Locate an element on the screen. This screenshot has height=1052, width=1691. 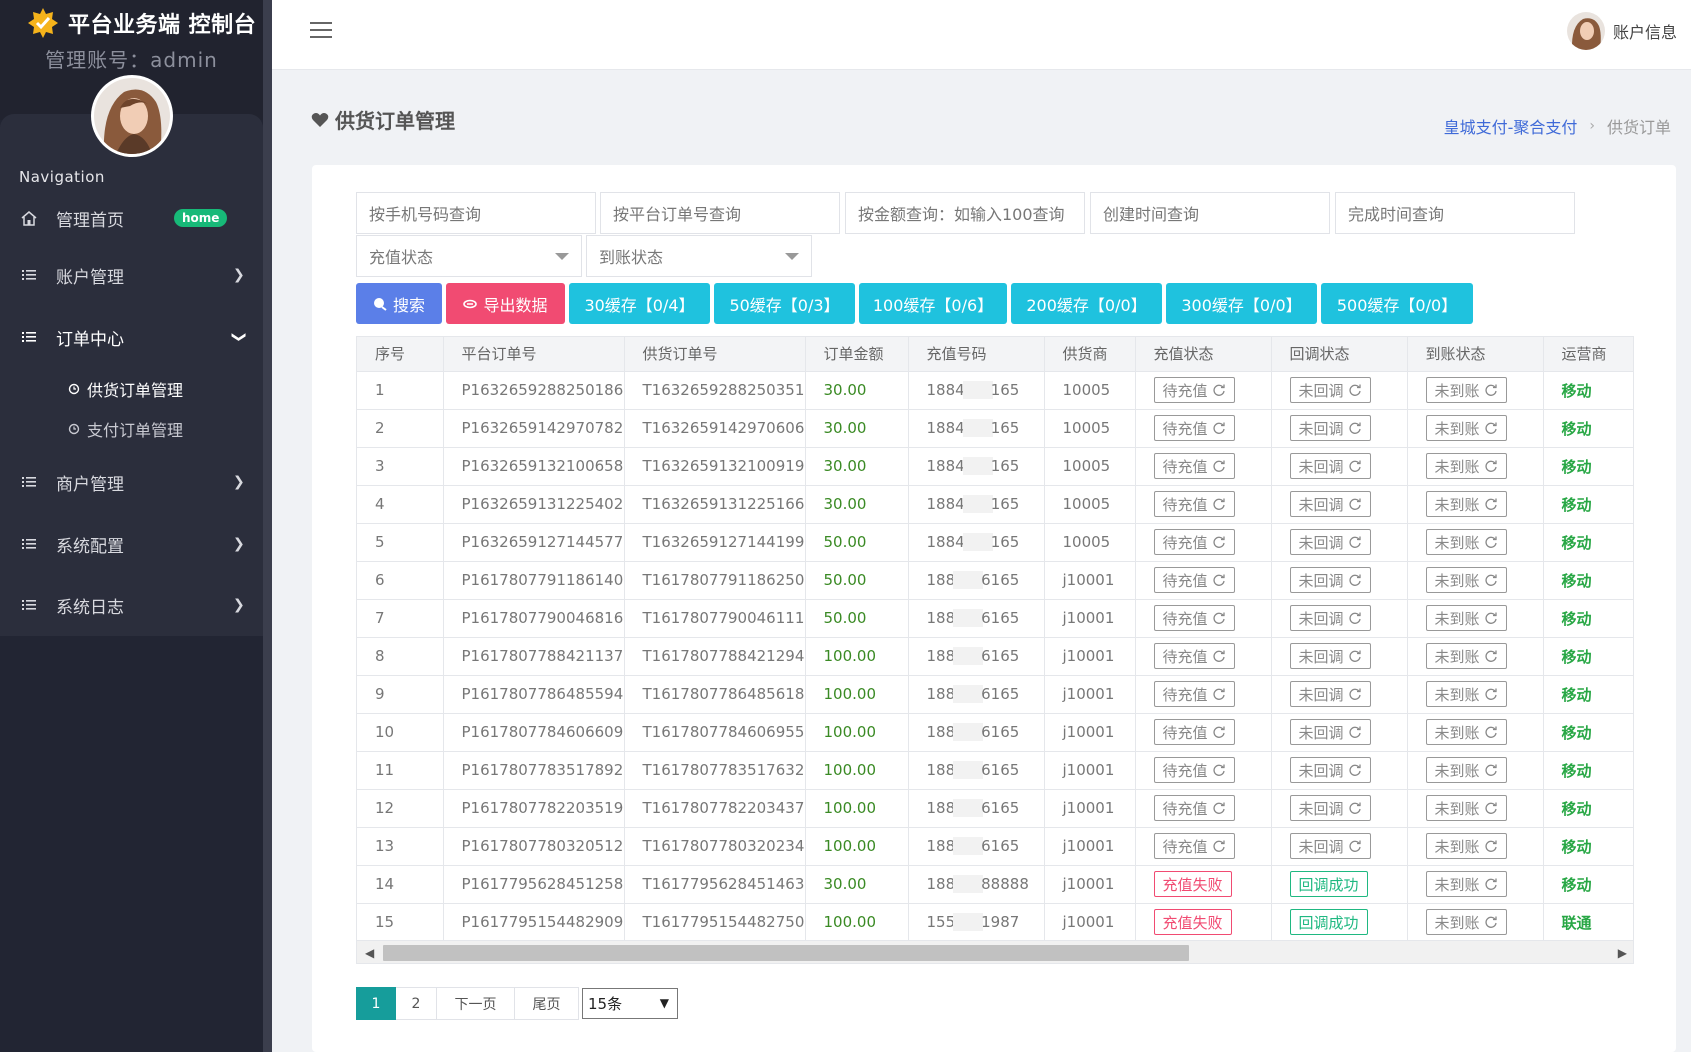
horizontal-scrollbar: ◀ ▶ is located at coordinates (995, 952).